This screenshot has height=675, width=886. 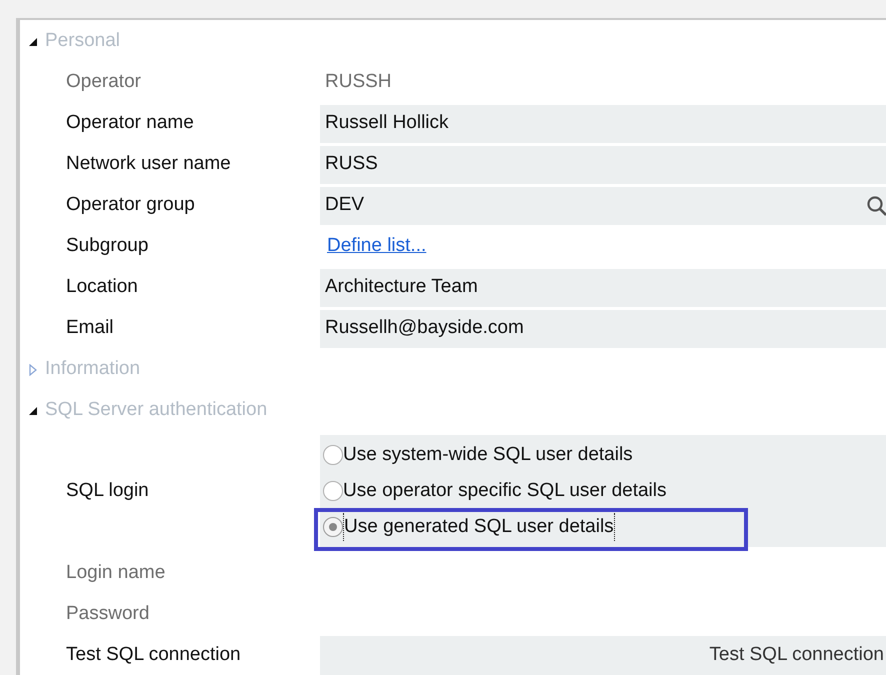 I want to click on field-label: Location, so click(x=102, y=287).